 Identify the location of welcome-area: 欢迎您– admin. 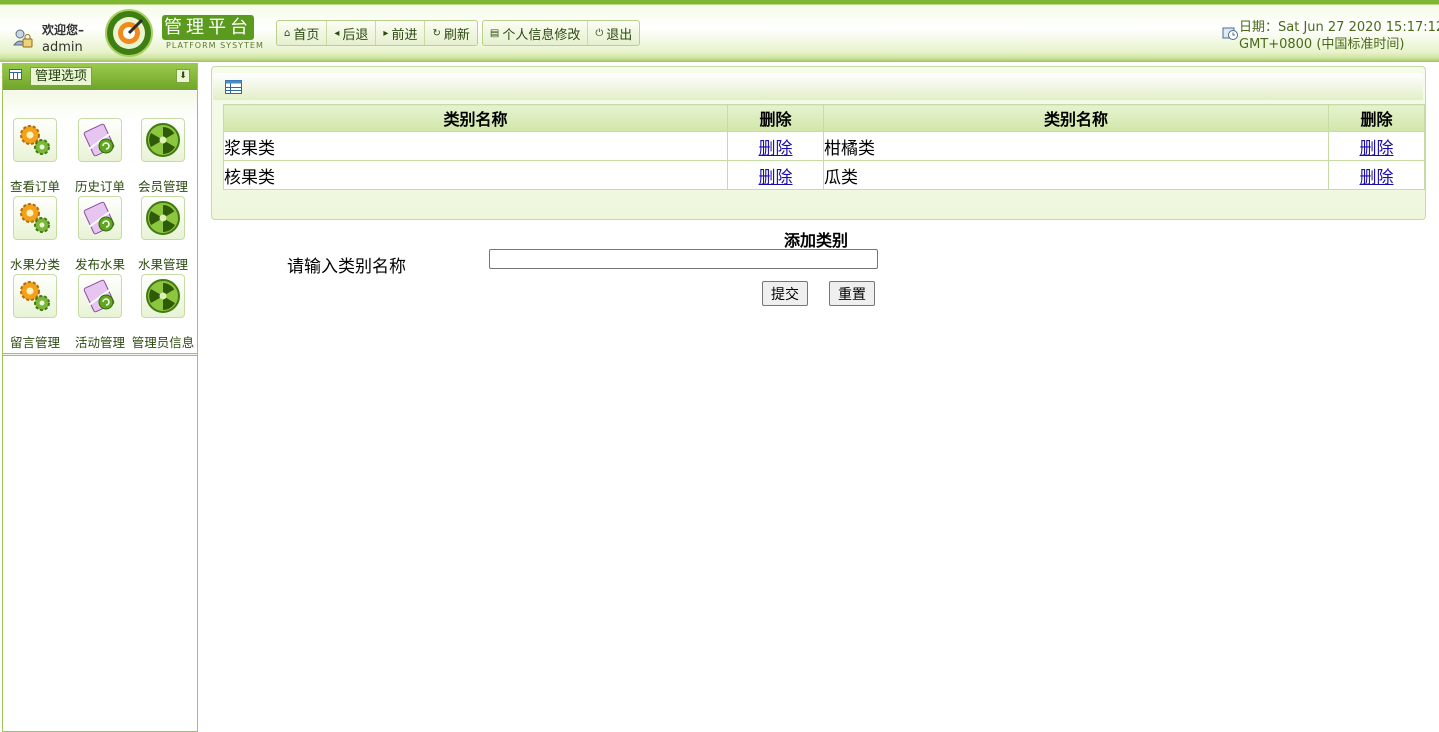
(52, 37).